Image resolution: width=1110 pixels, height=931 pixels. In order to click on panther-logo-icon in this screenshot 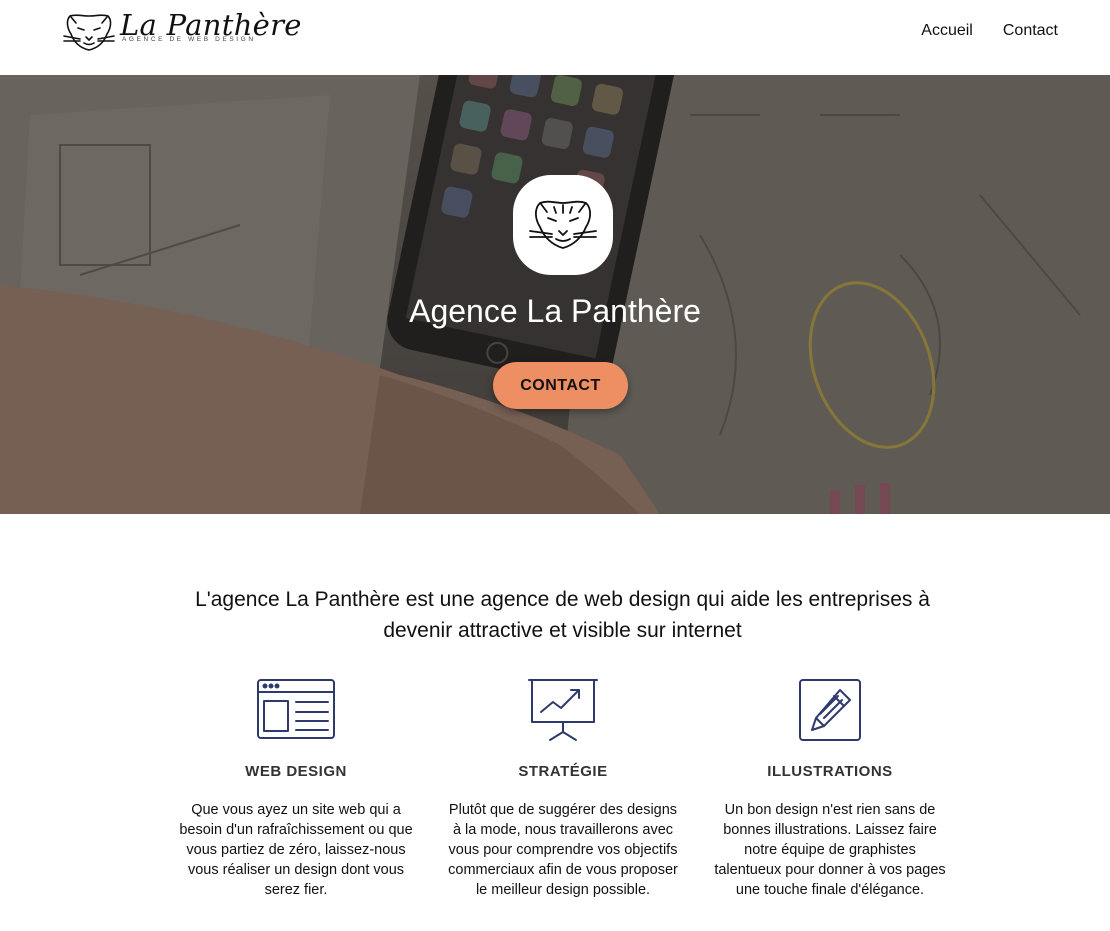, I will do `click(89, 32)`.